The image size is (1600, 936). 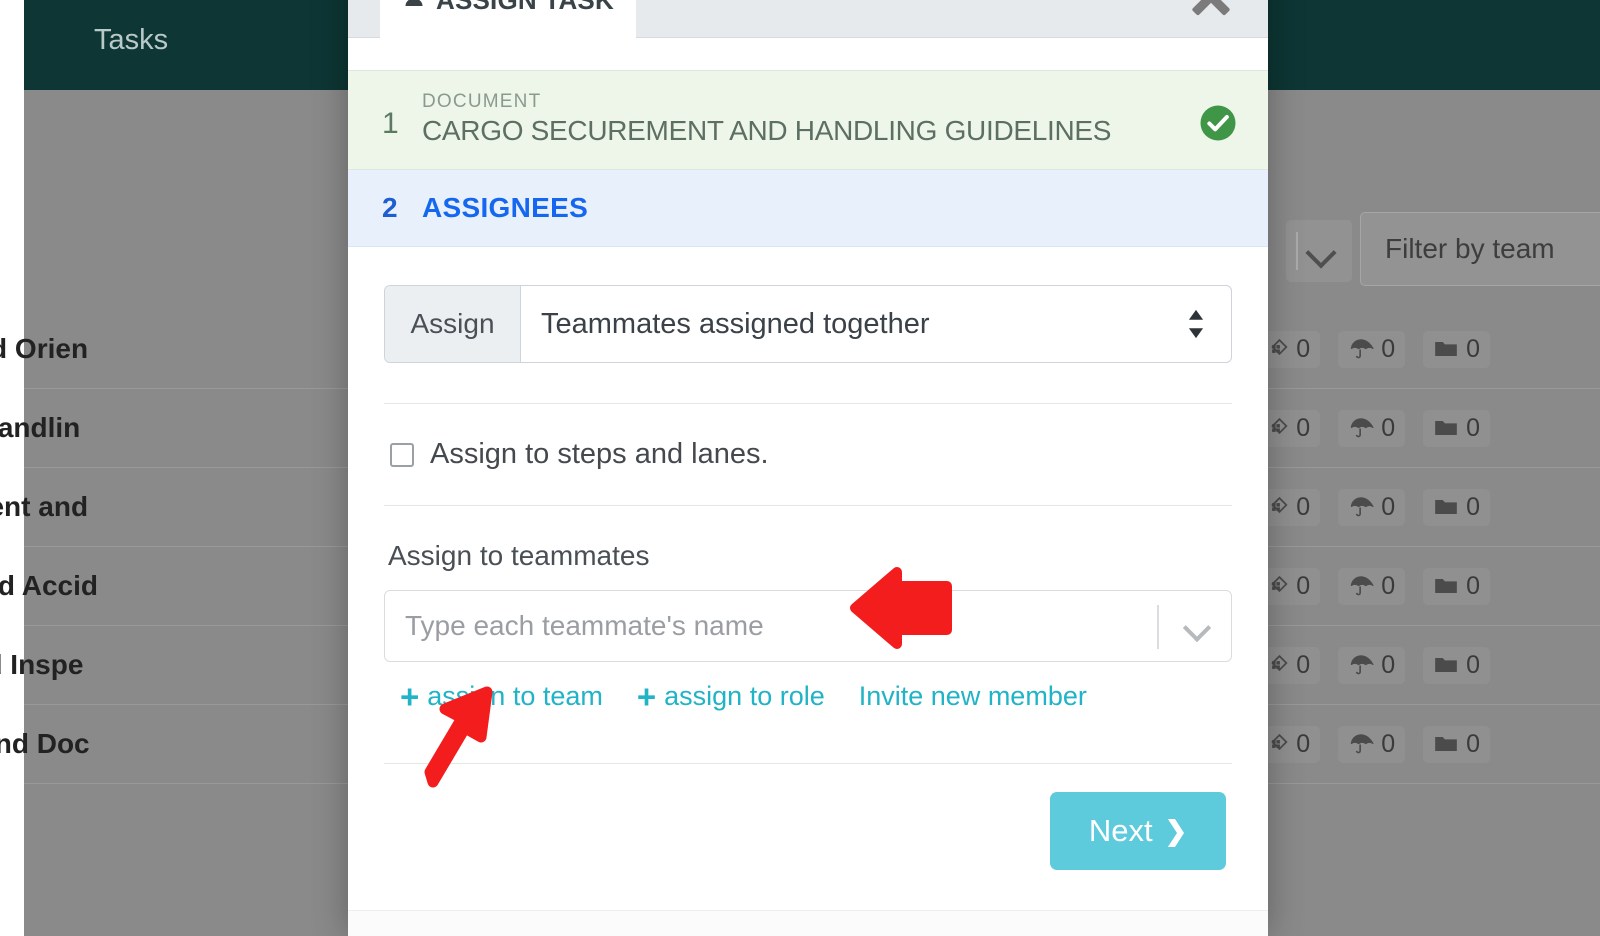 What do you see at coordinates (42, 664) in the screenshot?
I see `task-title: e Maintenance and Inspe` at bounding box center [42, 664].